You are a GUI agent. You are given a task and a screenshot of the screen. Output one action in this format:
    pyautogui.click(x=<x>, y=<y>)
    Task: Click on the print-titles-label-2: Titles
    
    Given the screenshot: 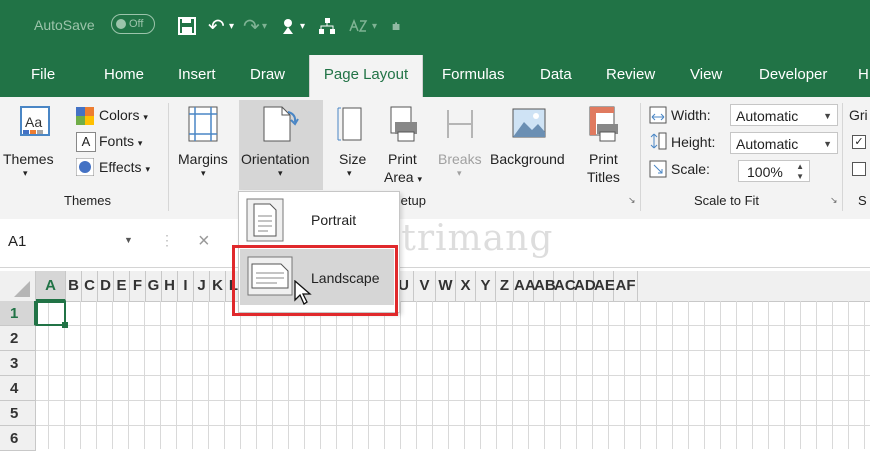 What is the action you would take?
    pyautogui.click(x=603, y=177)
    